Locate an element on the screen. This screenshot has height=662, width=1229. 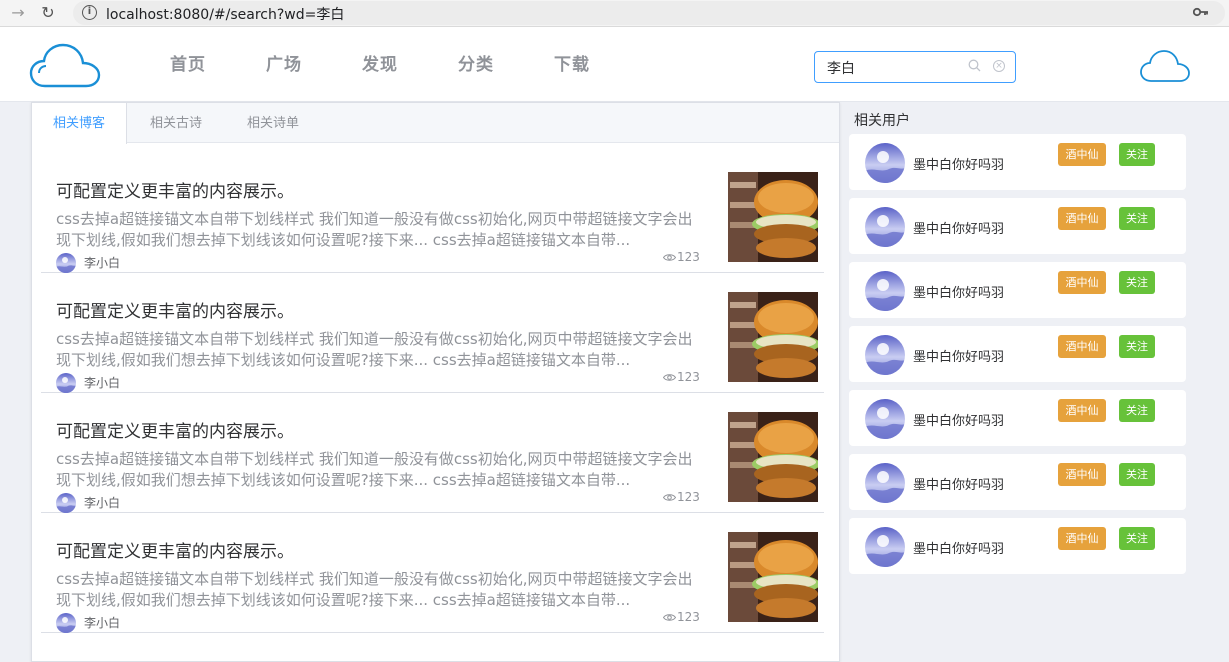
tab-poems: 相关古诗 is located at coordinates (176, 123).